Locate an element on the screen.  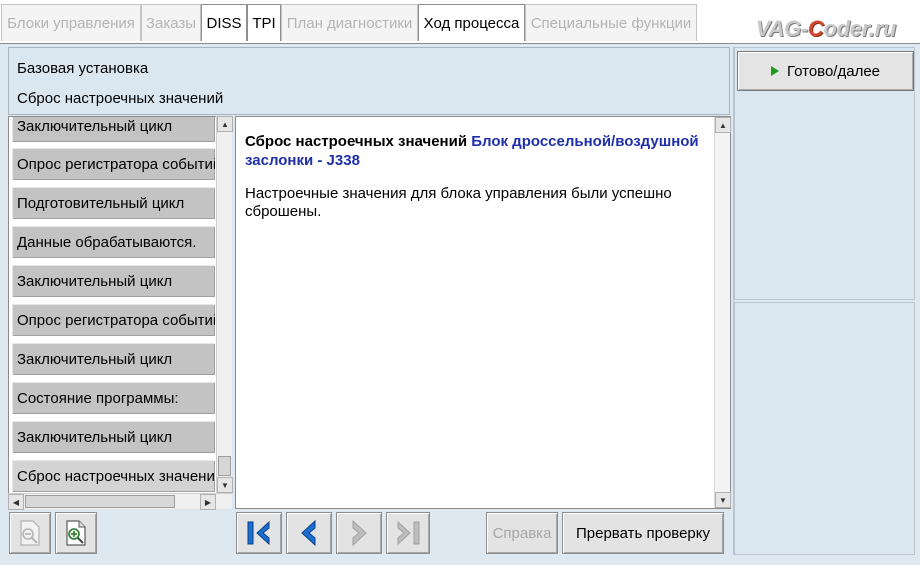
chevron-right-icon is located at coordinates (359, 533).